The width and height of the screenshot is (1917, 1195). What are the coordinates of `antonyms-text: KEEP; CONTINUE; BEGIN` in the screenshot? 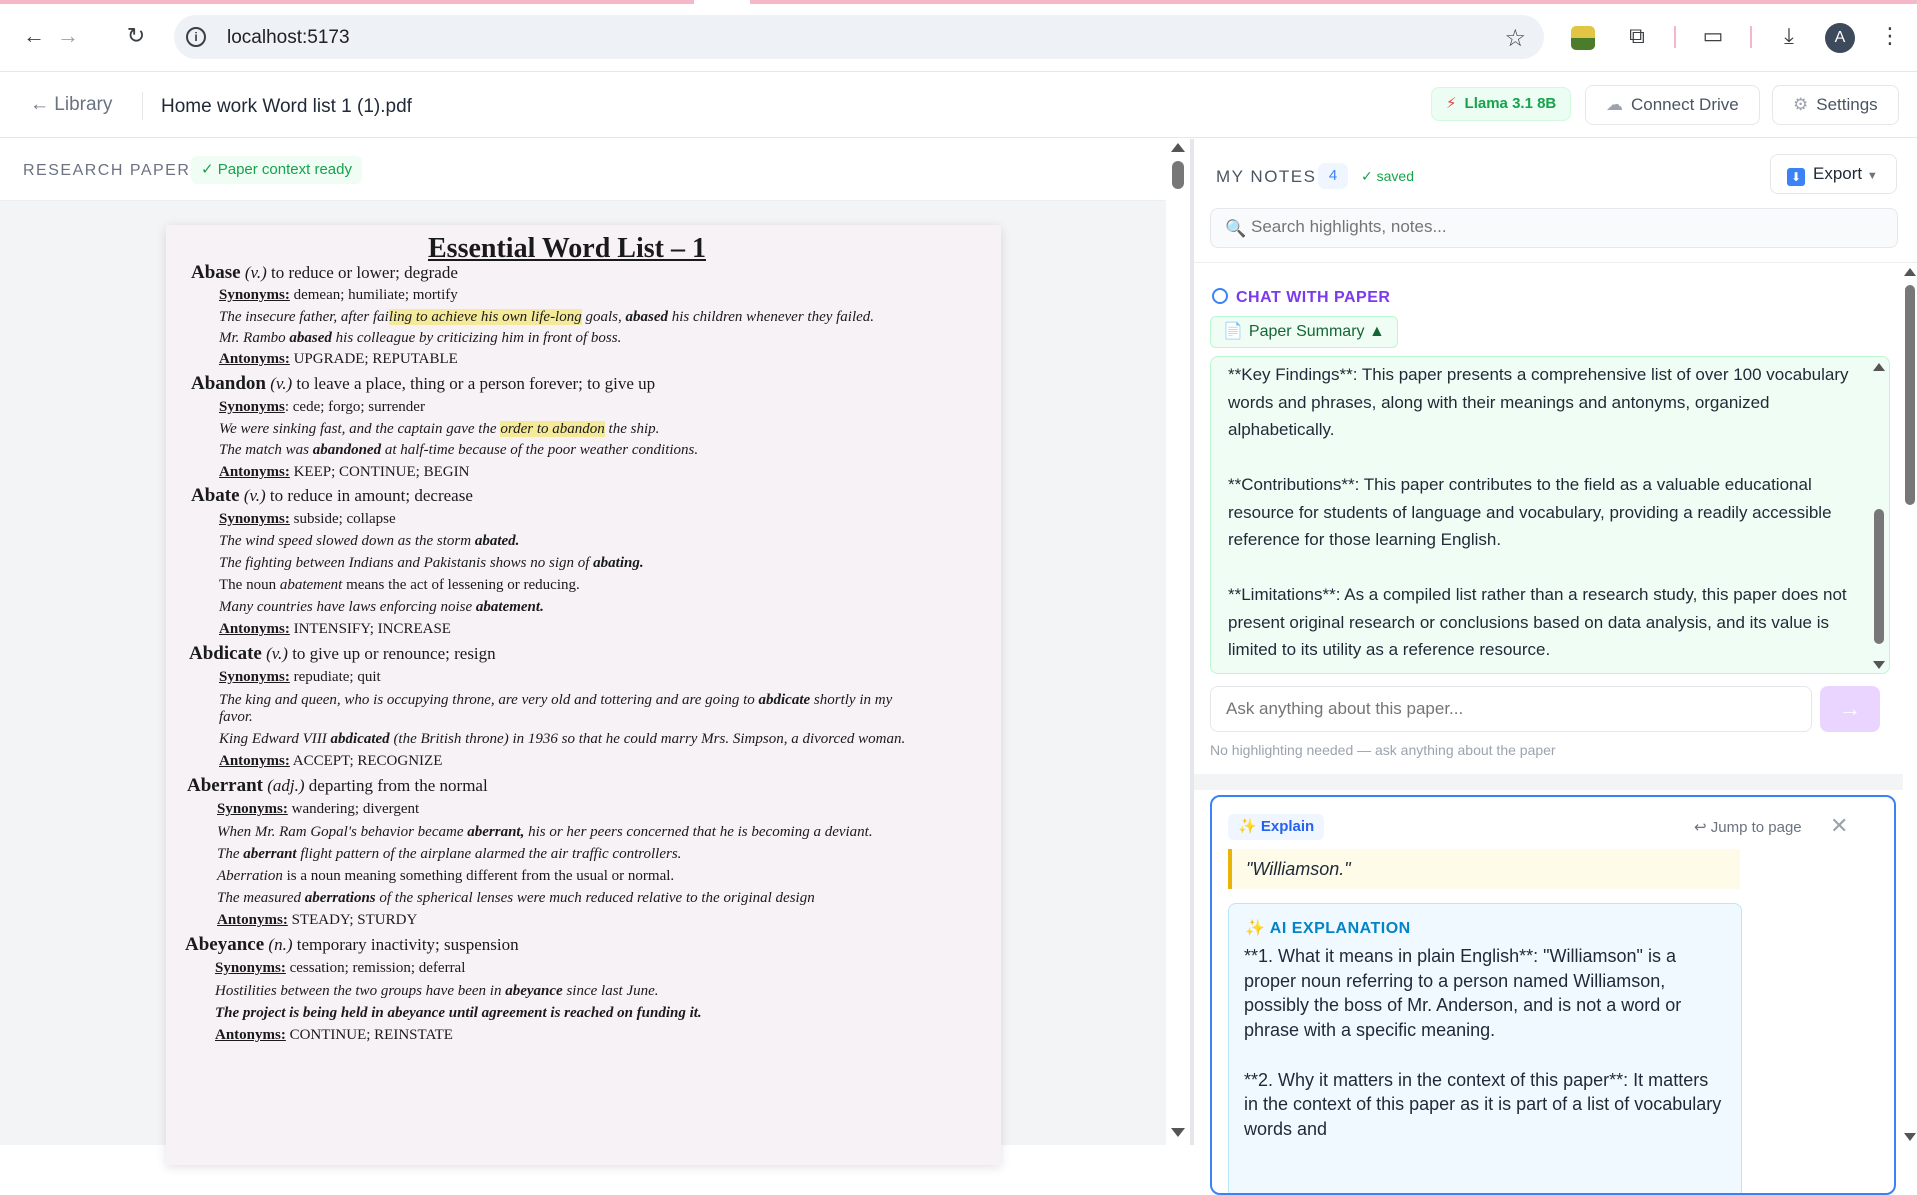 It's located at (381, 472).